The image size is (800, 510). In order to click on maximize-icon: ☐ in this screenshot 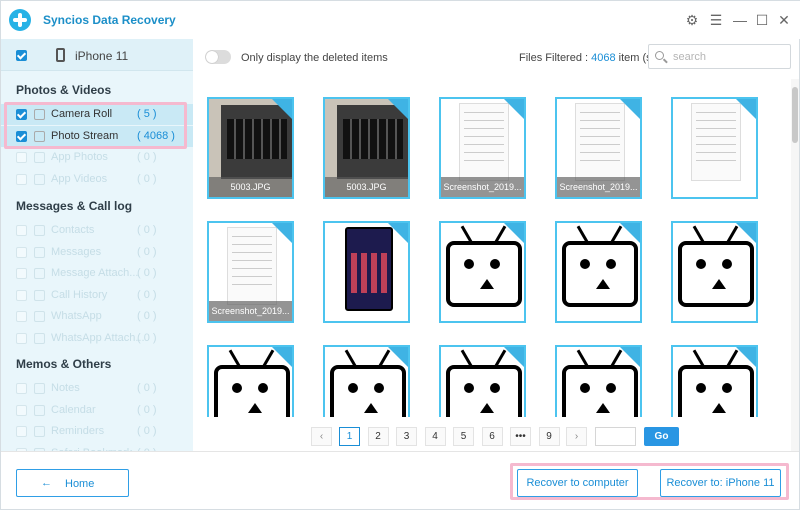, I will do `click(762, 20)`.